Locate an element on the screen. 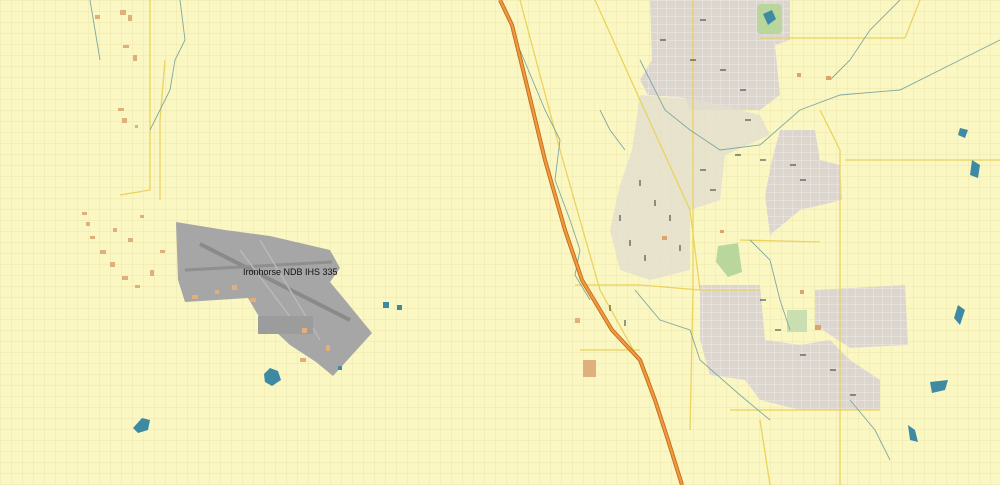  airport-label: Ironhorse NDB IHS 335 is located at coordinates (290, 272).